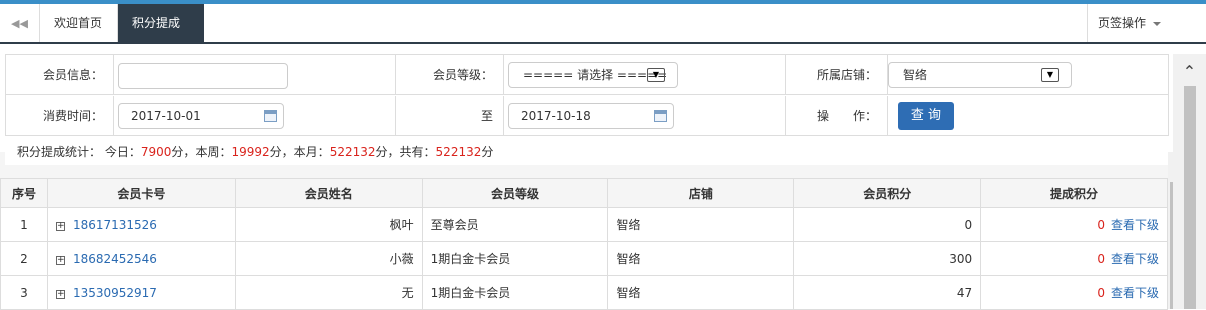 This screenshot has width=1206, height=310. What do you see at coordinates (887, 292) in the screenshot?
I see `row-points: 47` at bounding box center [887, 292].